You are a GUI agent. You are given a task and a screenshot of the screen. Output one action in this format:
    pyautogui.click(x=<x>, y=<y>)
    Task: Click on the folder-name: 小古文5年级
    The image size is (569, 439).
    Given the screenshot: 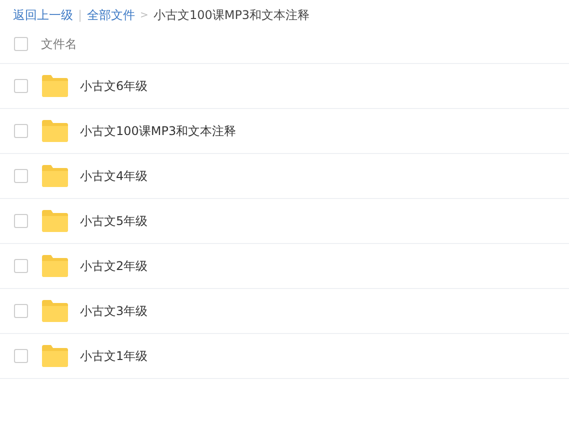 What is the action you would take?
    pyautogui.click(x=114, y=221)
    